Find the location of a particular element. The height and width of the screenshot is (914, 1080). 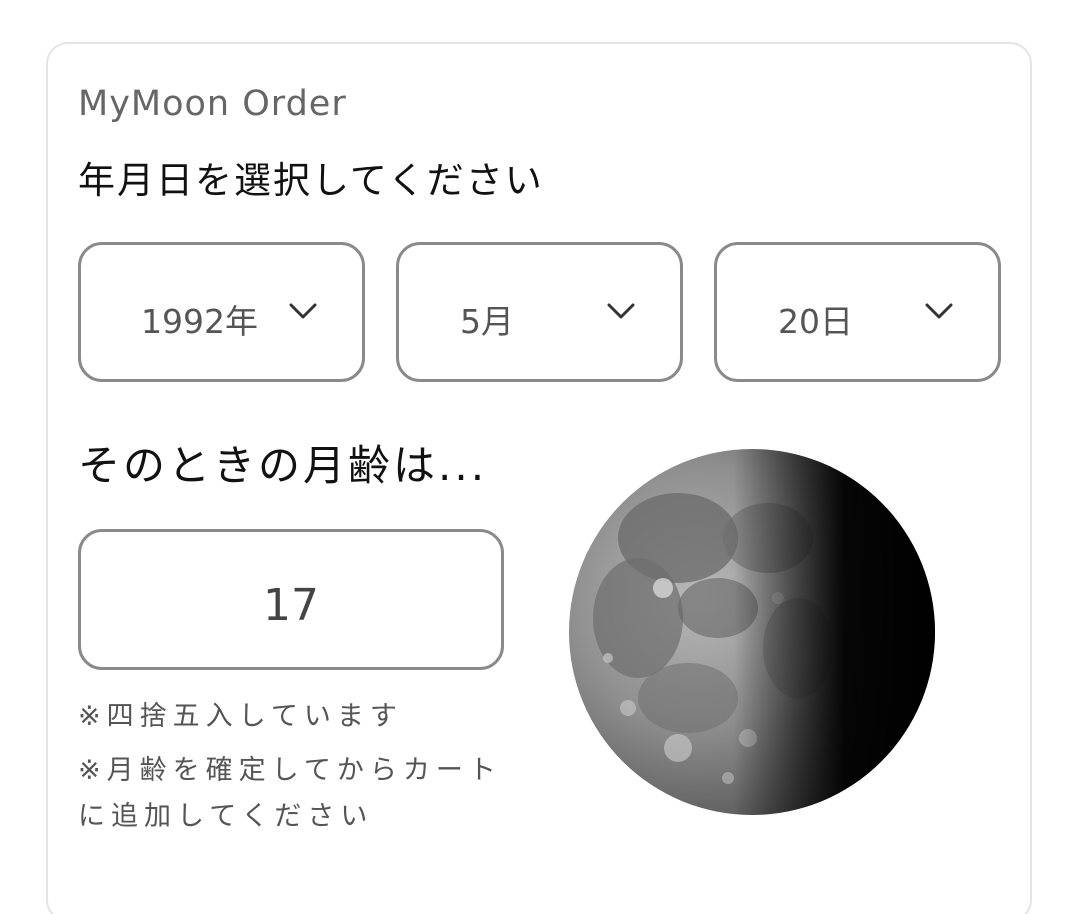

day-select-value: 20日 is located at coordinates (815, 321).